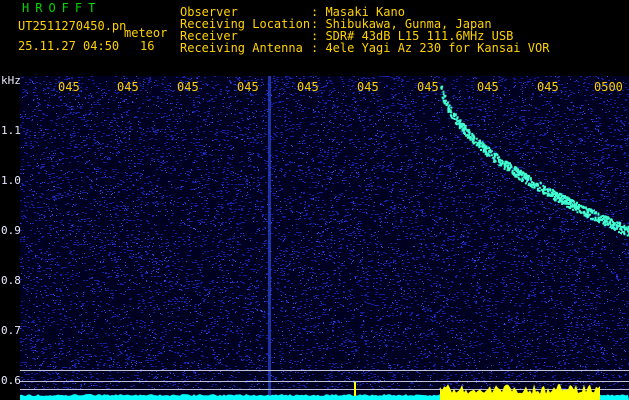 This screenshot has width=629, height=400. Describe the element at coordinates (11, 180) in the screenshot. I see `y-tick: 1.0` at that location.